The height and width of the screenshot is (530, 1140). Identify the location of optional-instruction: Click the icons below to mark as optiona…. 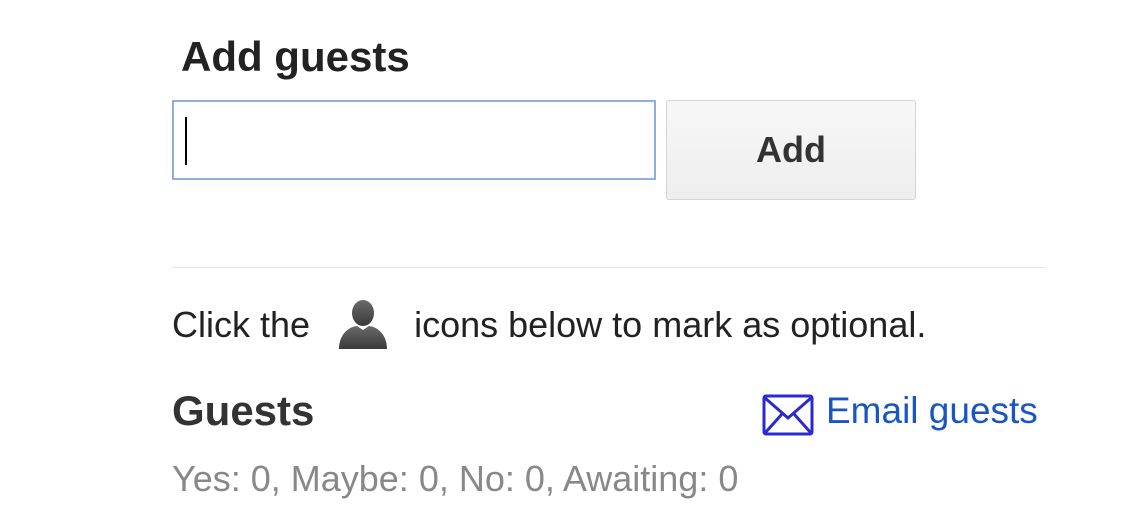
(549, 324).